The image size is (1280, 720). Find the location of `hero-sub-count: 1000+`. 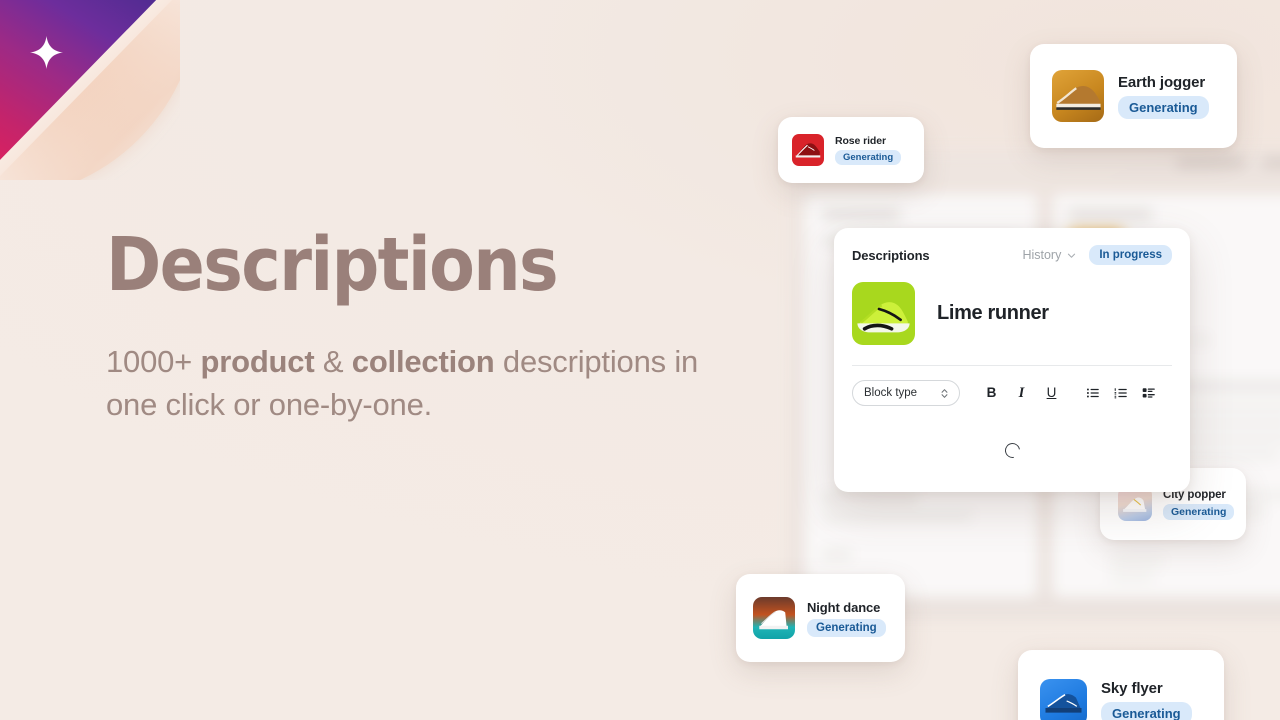

hero-sub-count: 1000+ is located at coordinates (153, 361).